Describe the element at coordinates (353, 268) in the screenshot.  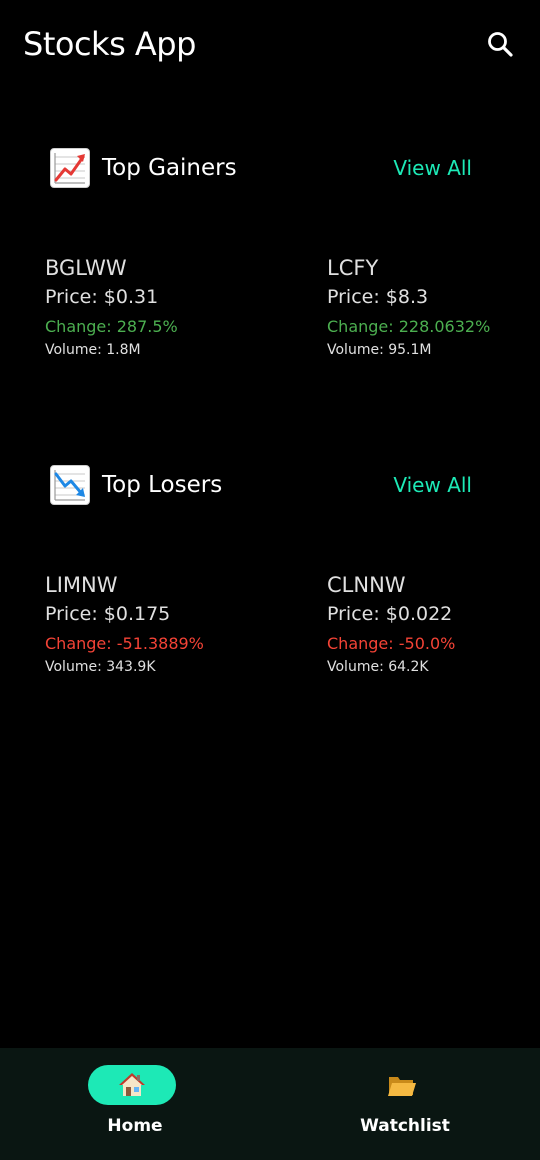
I see `stock-symbol: LCFY` at that location.